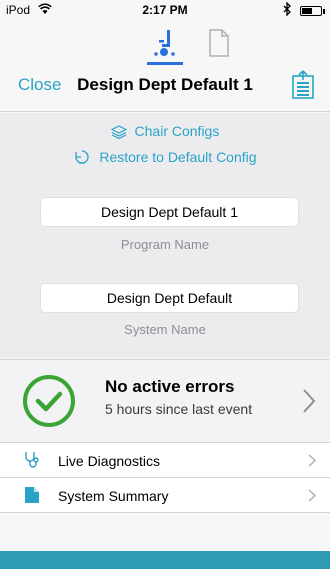  I want to click on restore-icon, so click(86, 157).